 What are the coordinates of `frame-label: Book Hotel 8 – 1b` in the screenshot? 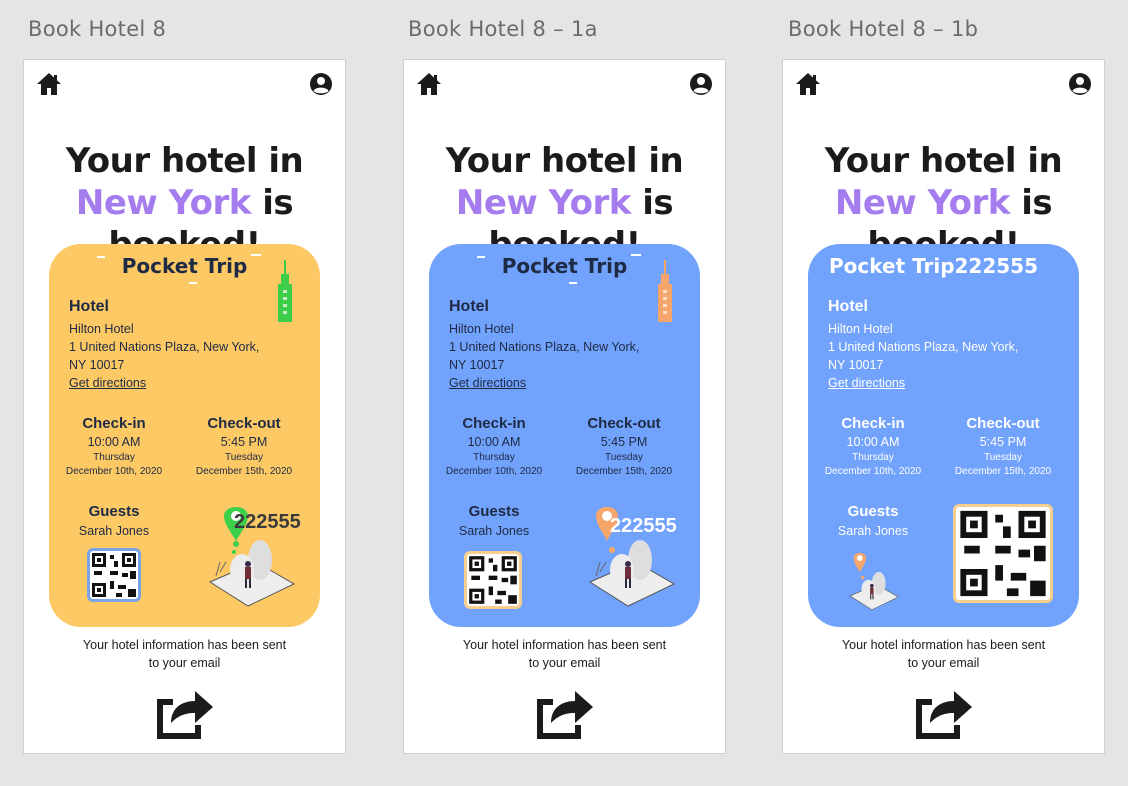 It's located at (883, 29).